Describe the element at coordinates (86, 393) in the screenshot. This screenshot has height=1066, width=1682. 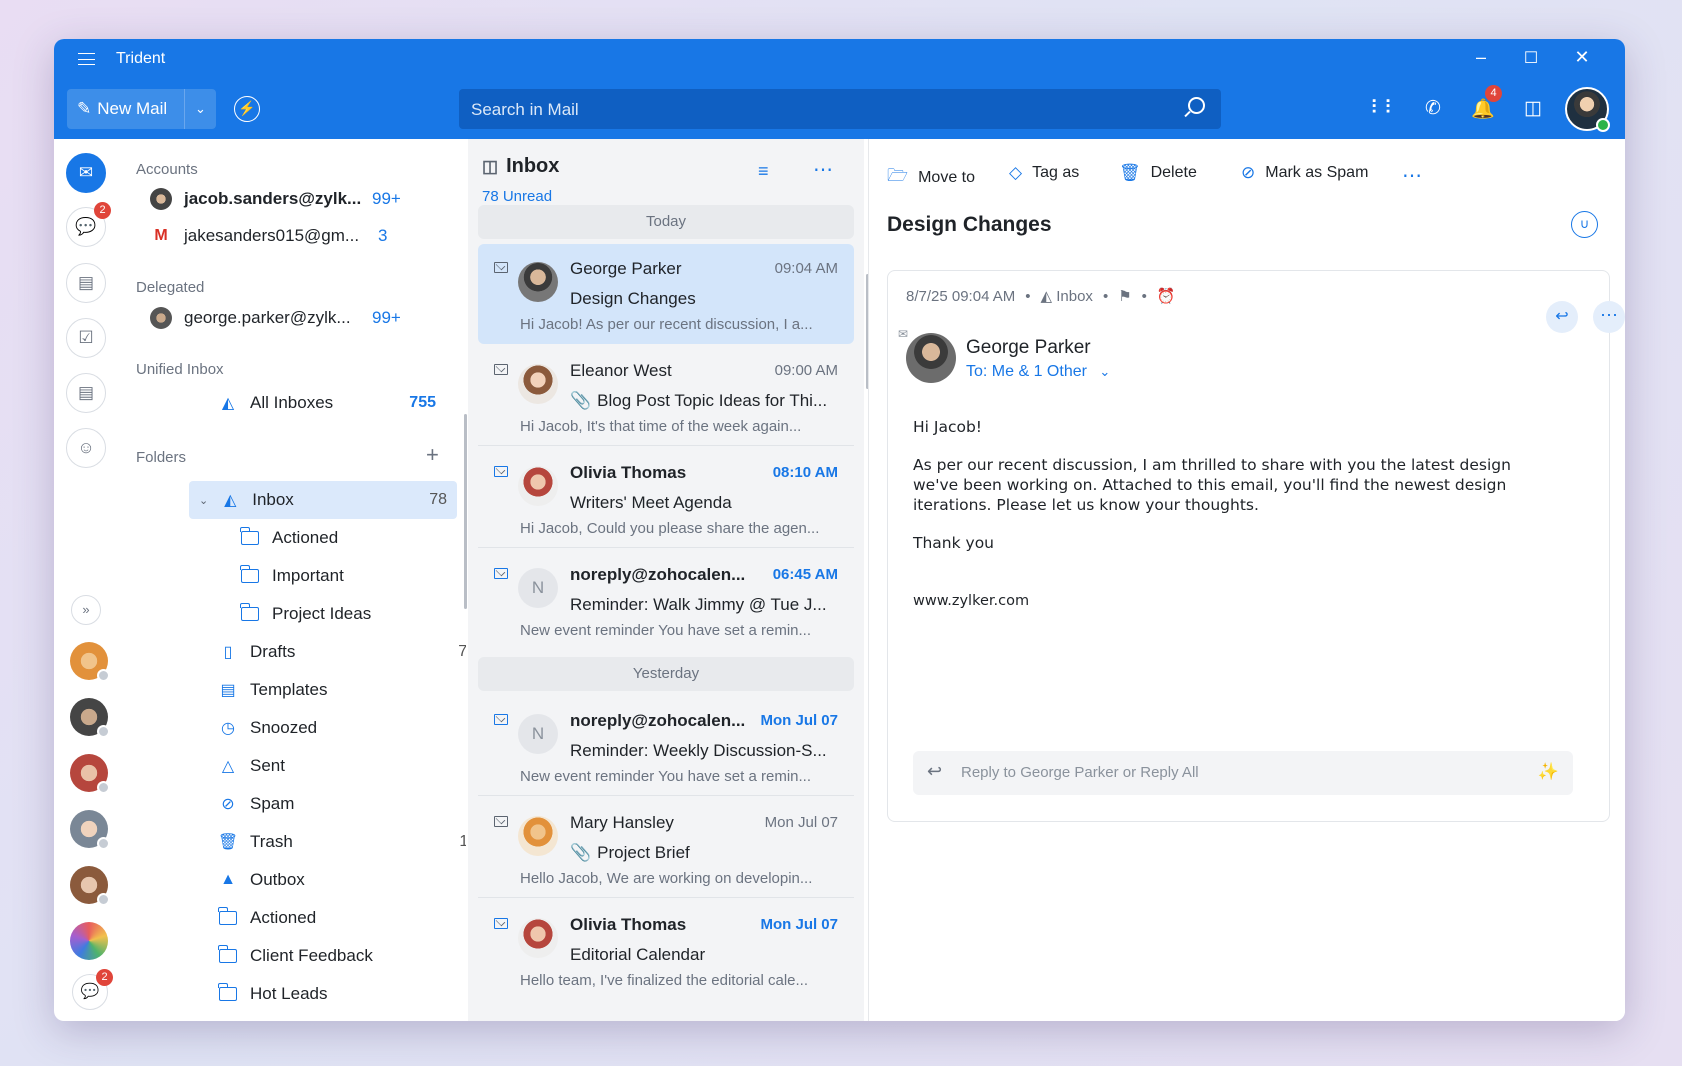
I see `notes-icon: ▤` at that location.